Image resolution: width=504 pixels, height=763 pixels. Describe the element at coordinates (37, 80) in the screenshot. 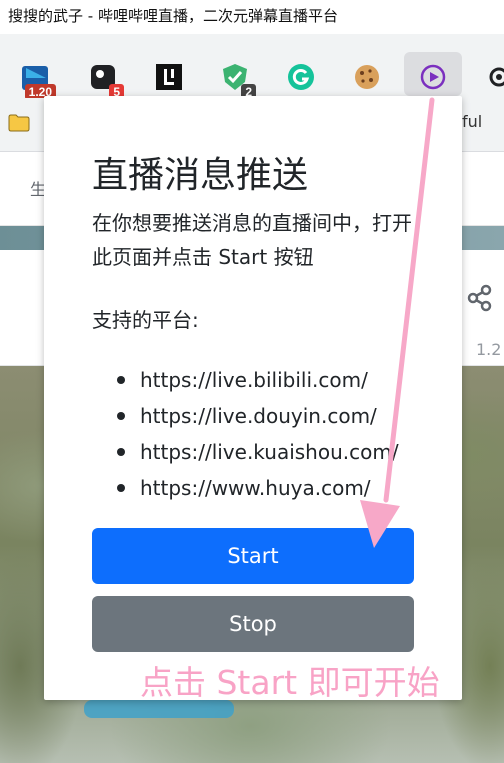

I see `extension-1-button: 1.20` at that location.